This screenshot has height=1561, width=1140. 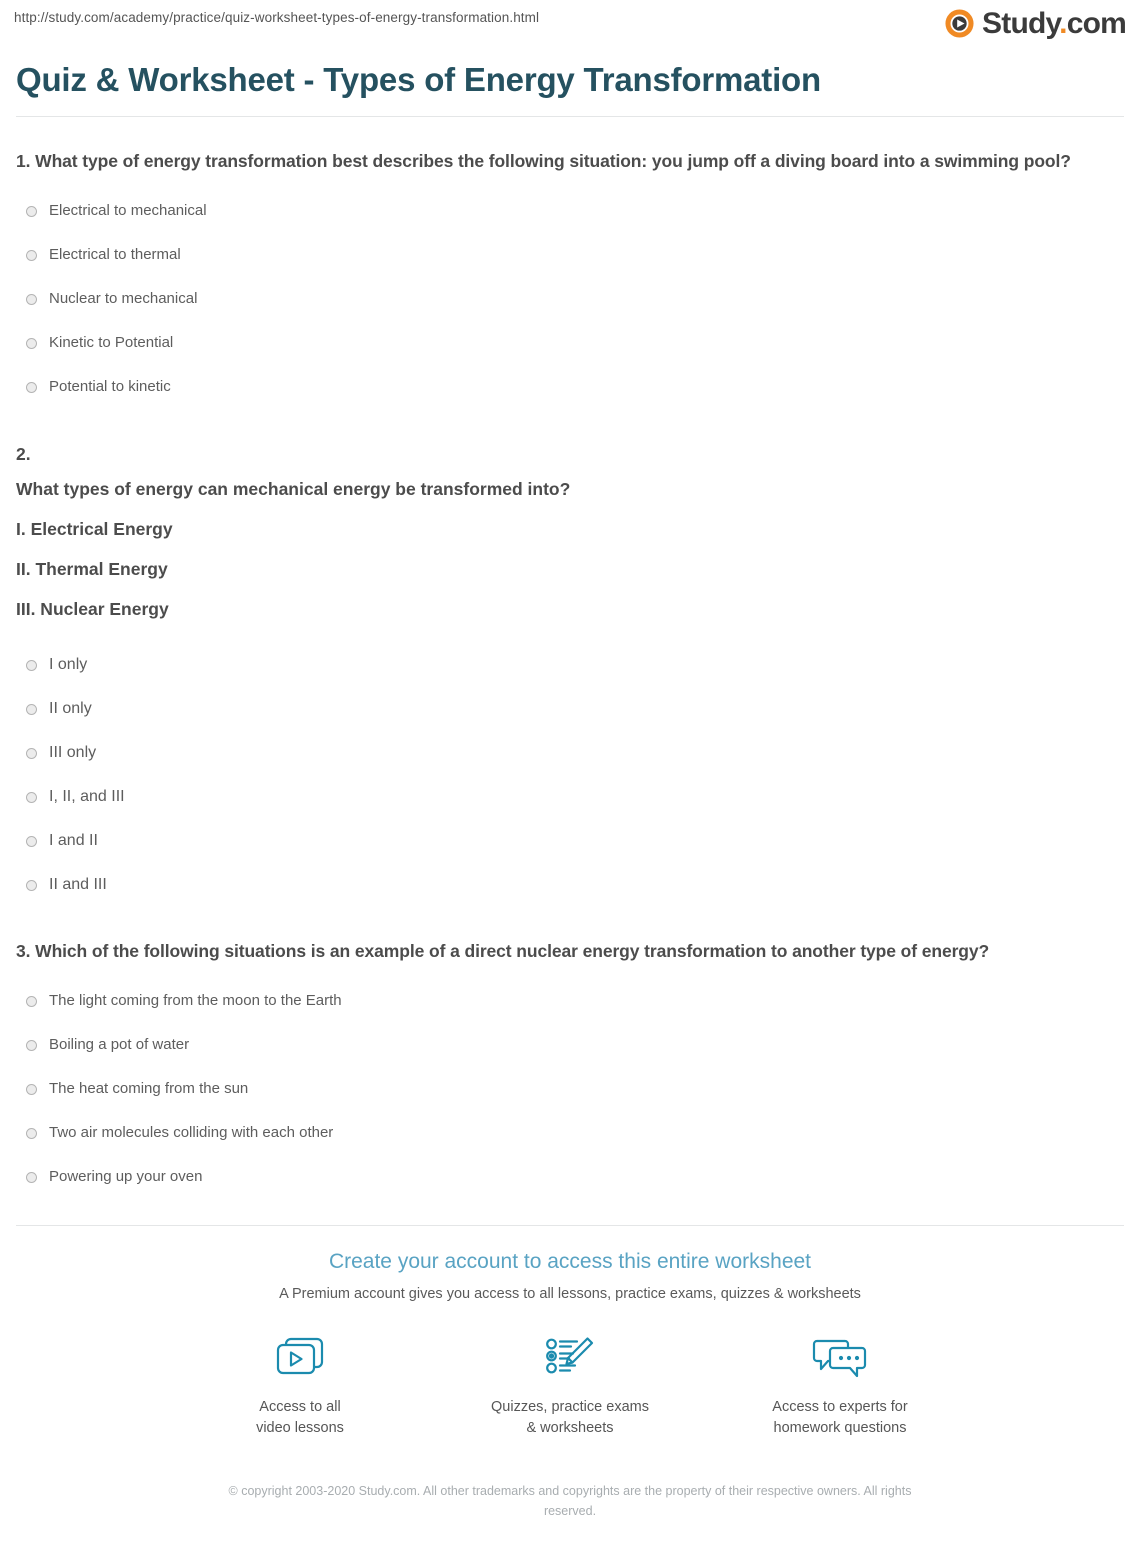 What do you see at coordinates (87, 796) in the screenshot?
I see `option-label: I, II, and III` at bounding box center [87, 796].